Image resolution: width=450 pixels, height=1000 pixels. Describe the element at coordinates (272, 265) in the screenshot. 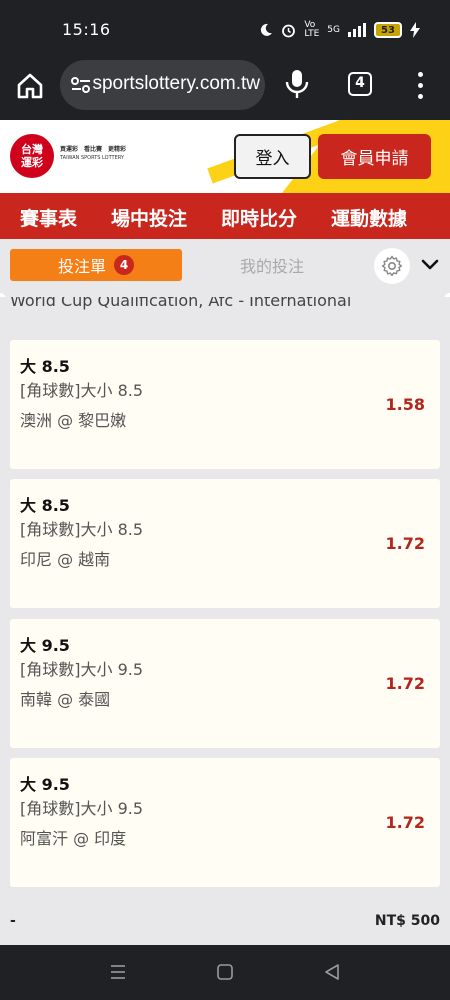

I see `tab-my-bets: 我的投注` at that location.